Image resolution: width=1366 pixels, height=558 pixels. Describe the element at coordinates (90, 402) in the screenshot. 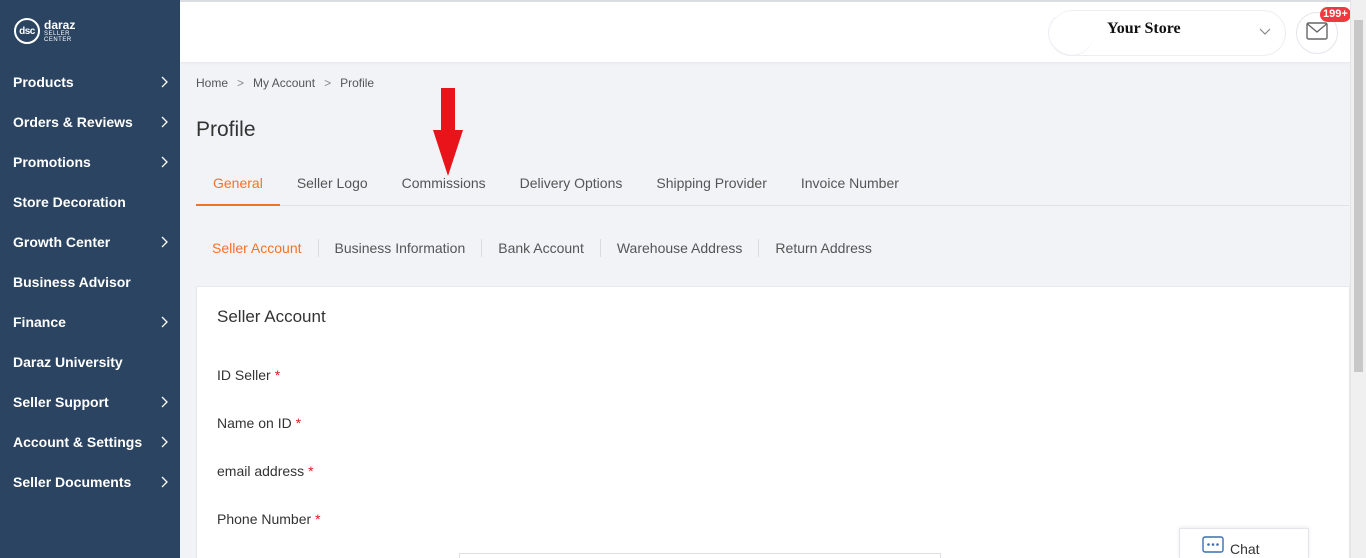

I see `sidebar-item-seller-support: Seller Support` at that location.